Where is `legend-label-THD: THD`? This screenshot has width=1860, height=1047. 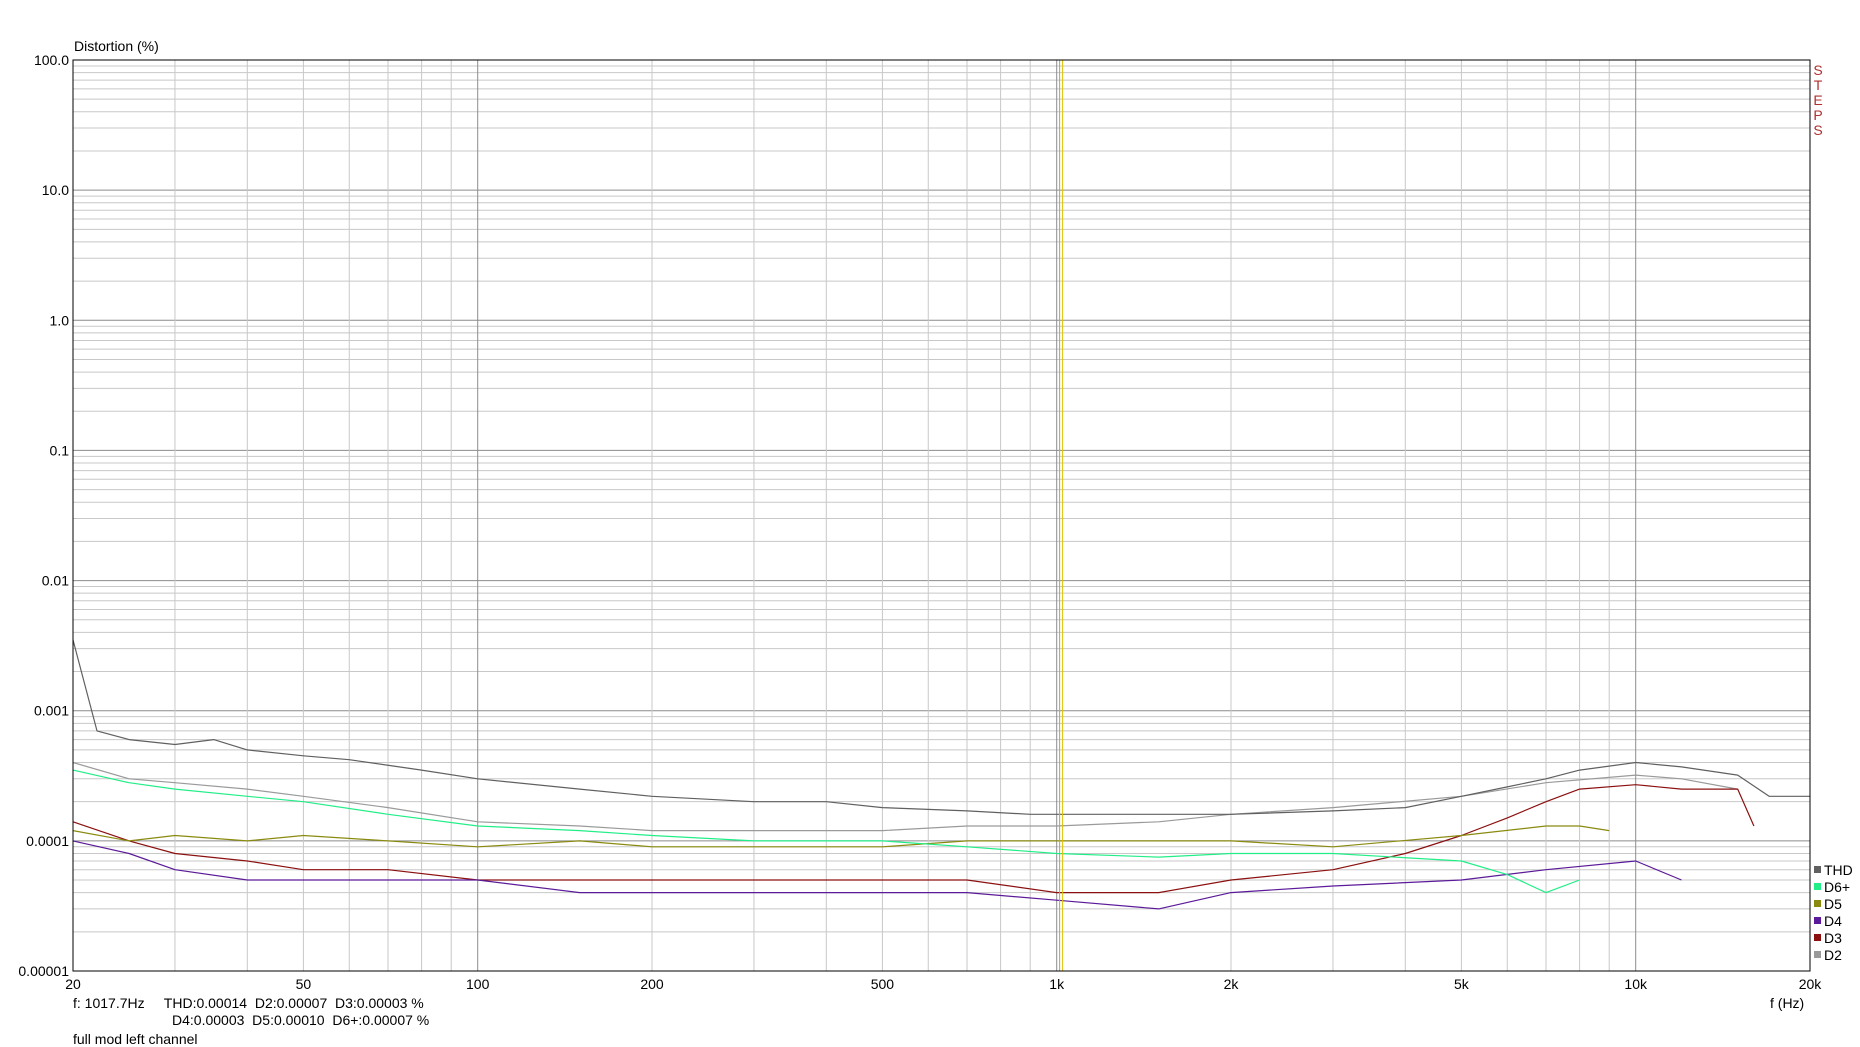
legend-label-THD: THD is located at coordinates (1838, 870).